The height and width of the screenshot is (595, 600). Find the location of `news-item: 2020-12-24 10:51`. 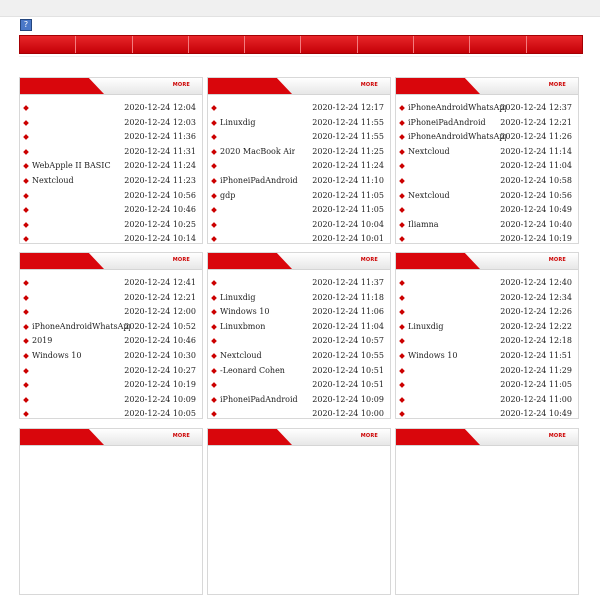

news-item: 2020-12-24 10:51 is located at coordinates (299, 385).